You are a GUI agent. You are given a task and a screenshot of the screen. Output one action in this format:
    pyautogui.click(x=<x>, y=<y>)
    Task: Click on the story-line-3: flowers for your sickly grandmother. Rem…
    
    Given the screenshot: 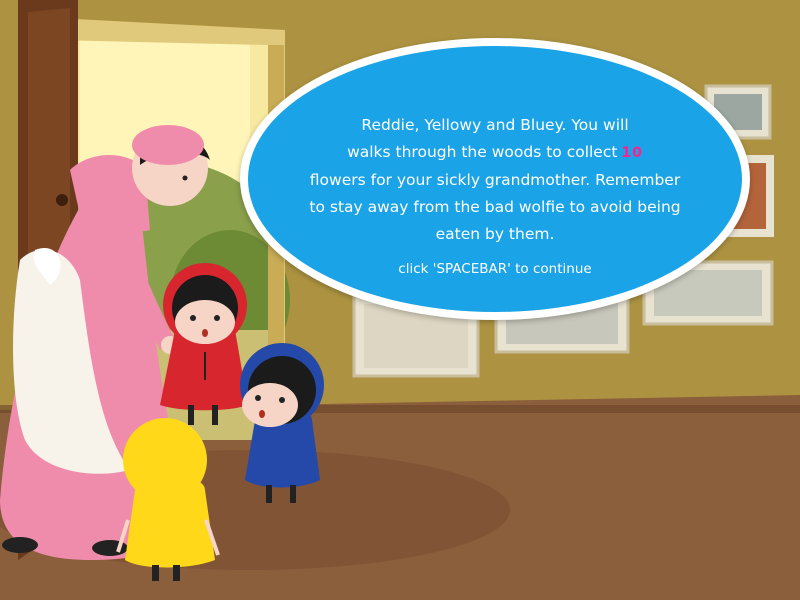 What is the action you would take?
    pyautogui.click(x=495, y=180)
    